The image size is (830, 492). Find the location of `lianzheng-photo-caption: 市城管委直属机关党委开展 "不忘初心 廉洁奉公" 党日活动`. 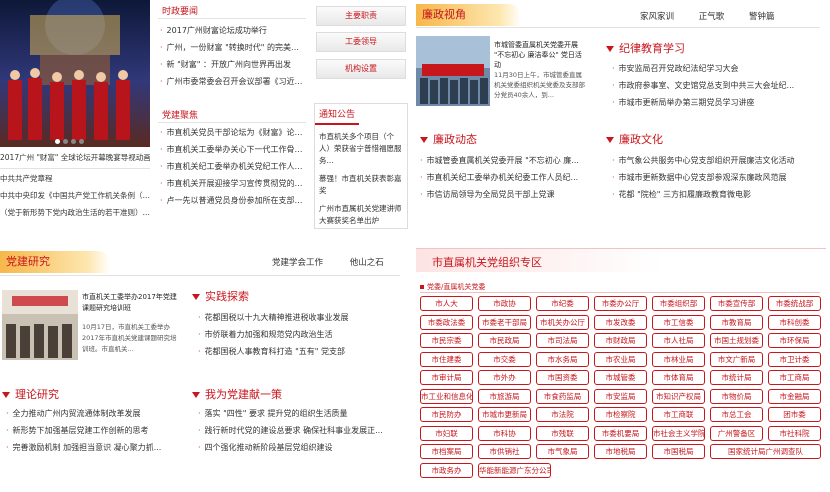

lianzheng-photo-caption: 市城管委直属机关党委开展 "不忘初心 廉洁奉公" 党日活动 is located at coordinates (541, 55).